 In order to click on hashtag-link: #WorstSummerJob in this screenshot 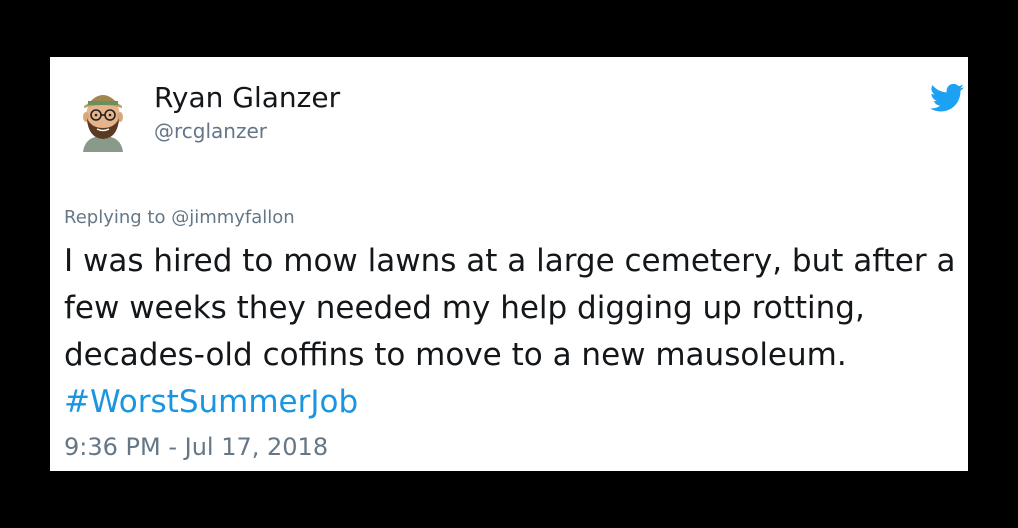, I will do `click(211, 402)`.